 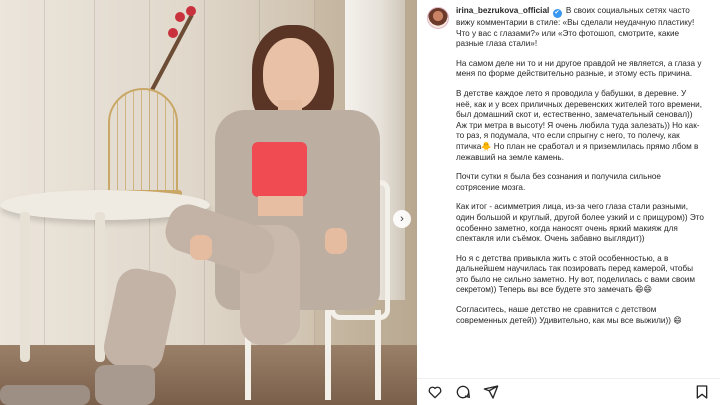 What do you see at coordinates (557, 13) in the screenshot?
I see `verified-badge-icon: ✔` at bounding box center [557, 13].